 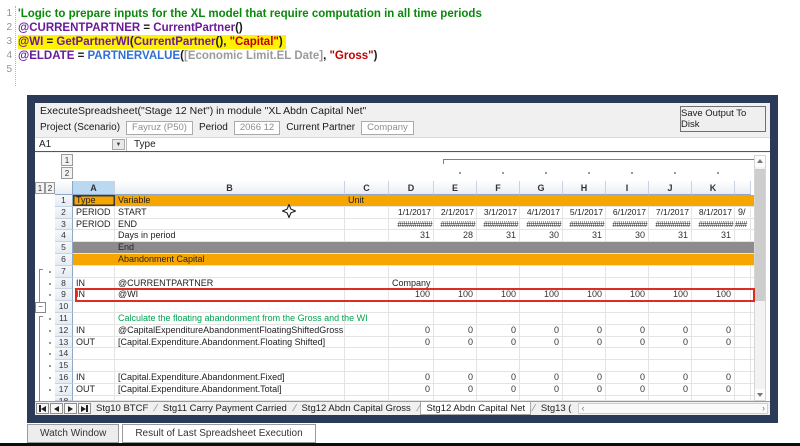 What do you see at coordinates (673, 408) in the screenshot?
I see `horizontal-scrollbar: ‹ ›` at bounding box center [673, 408].